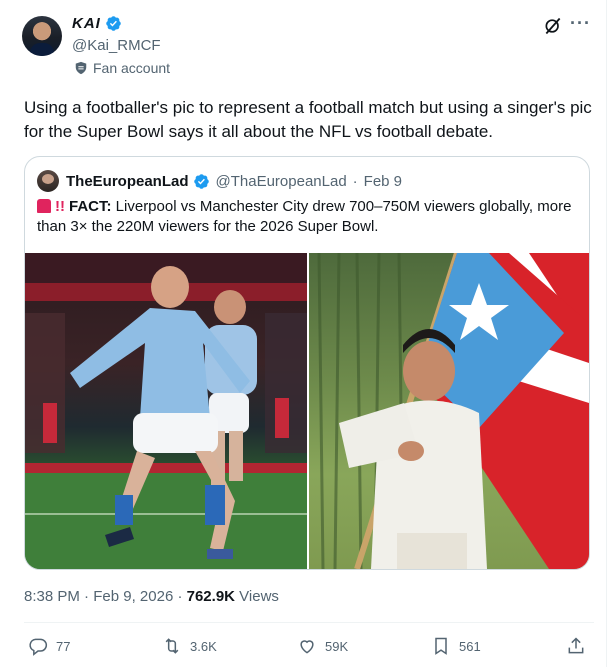  I want to click on share-button, so click(576, 646).